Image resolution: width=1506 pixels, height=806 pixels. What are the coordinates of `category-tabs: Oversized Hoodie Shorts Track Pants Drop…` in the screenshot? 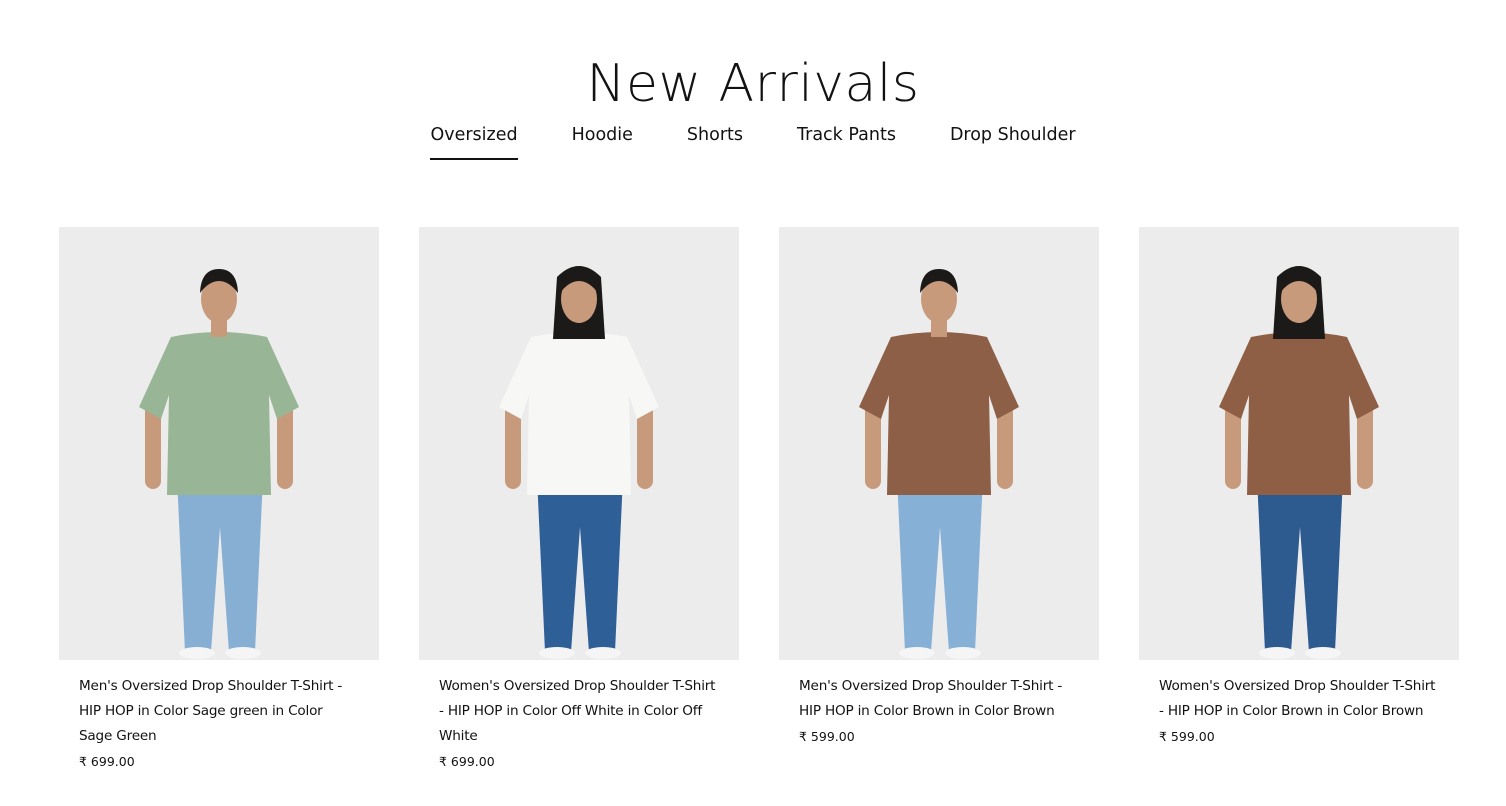 It's located at (753, 139).